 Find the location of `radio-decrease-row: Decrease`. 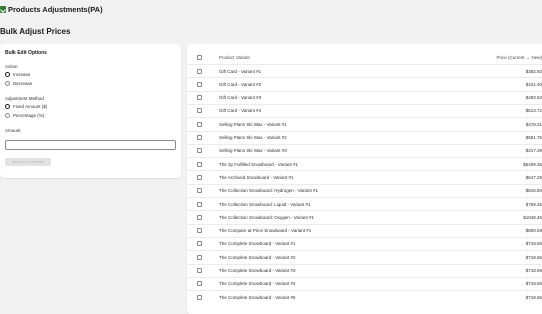

radio-decrease-row: Decrease is located at coordinates (90, 83).